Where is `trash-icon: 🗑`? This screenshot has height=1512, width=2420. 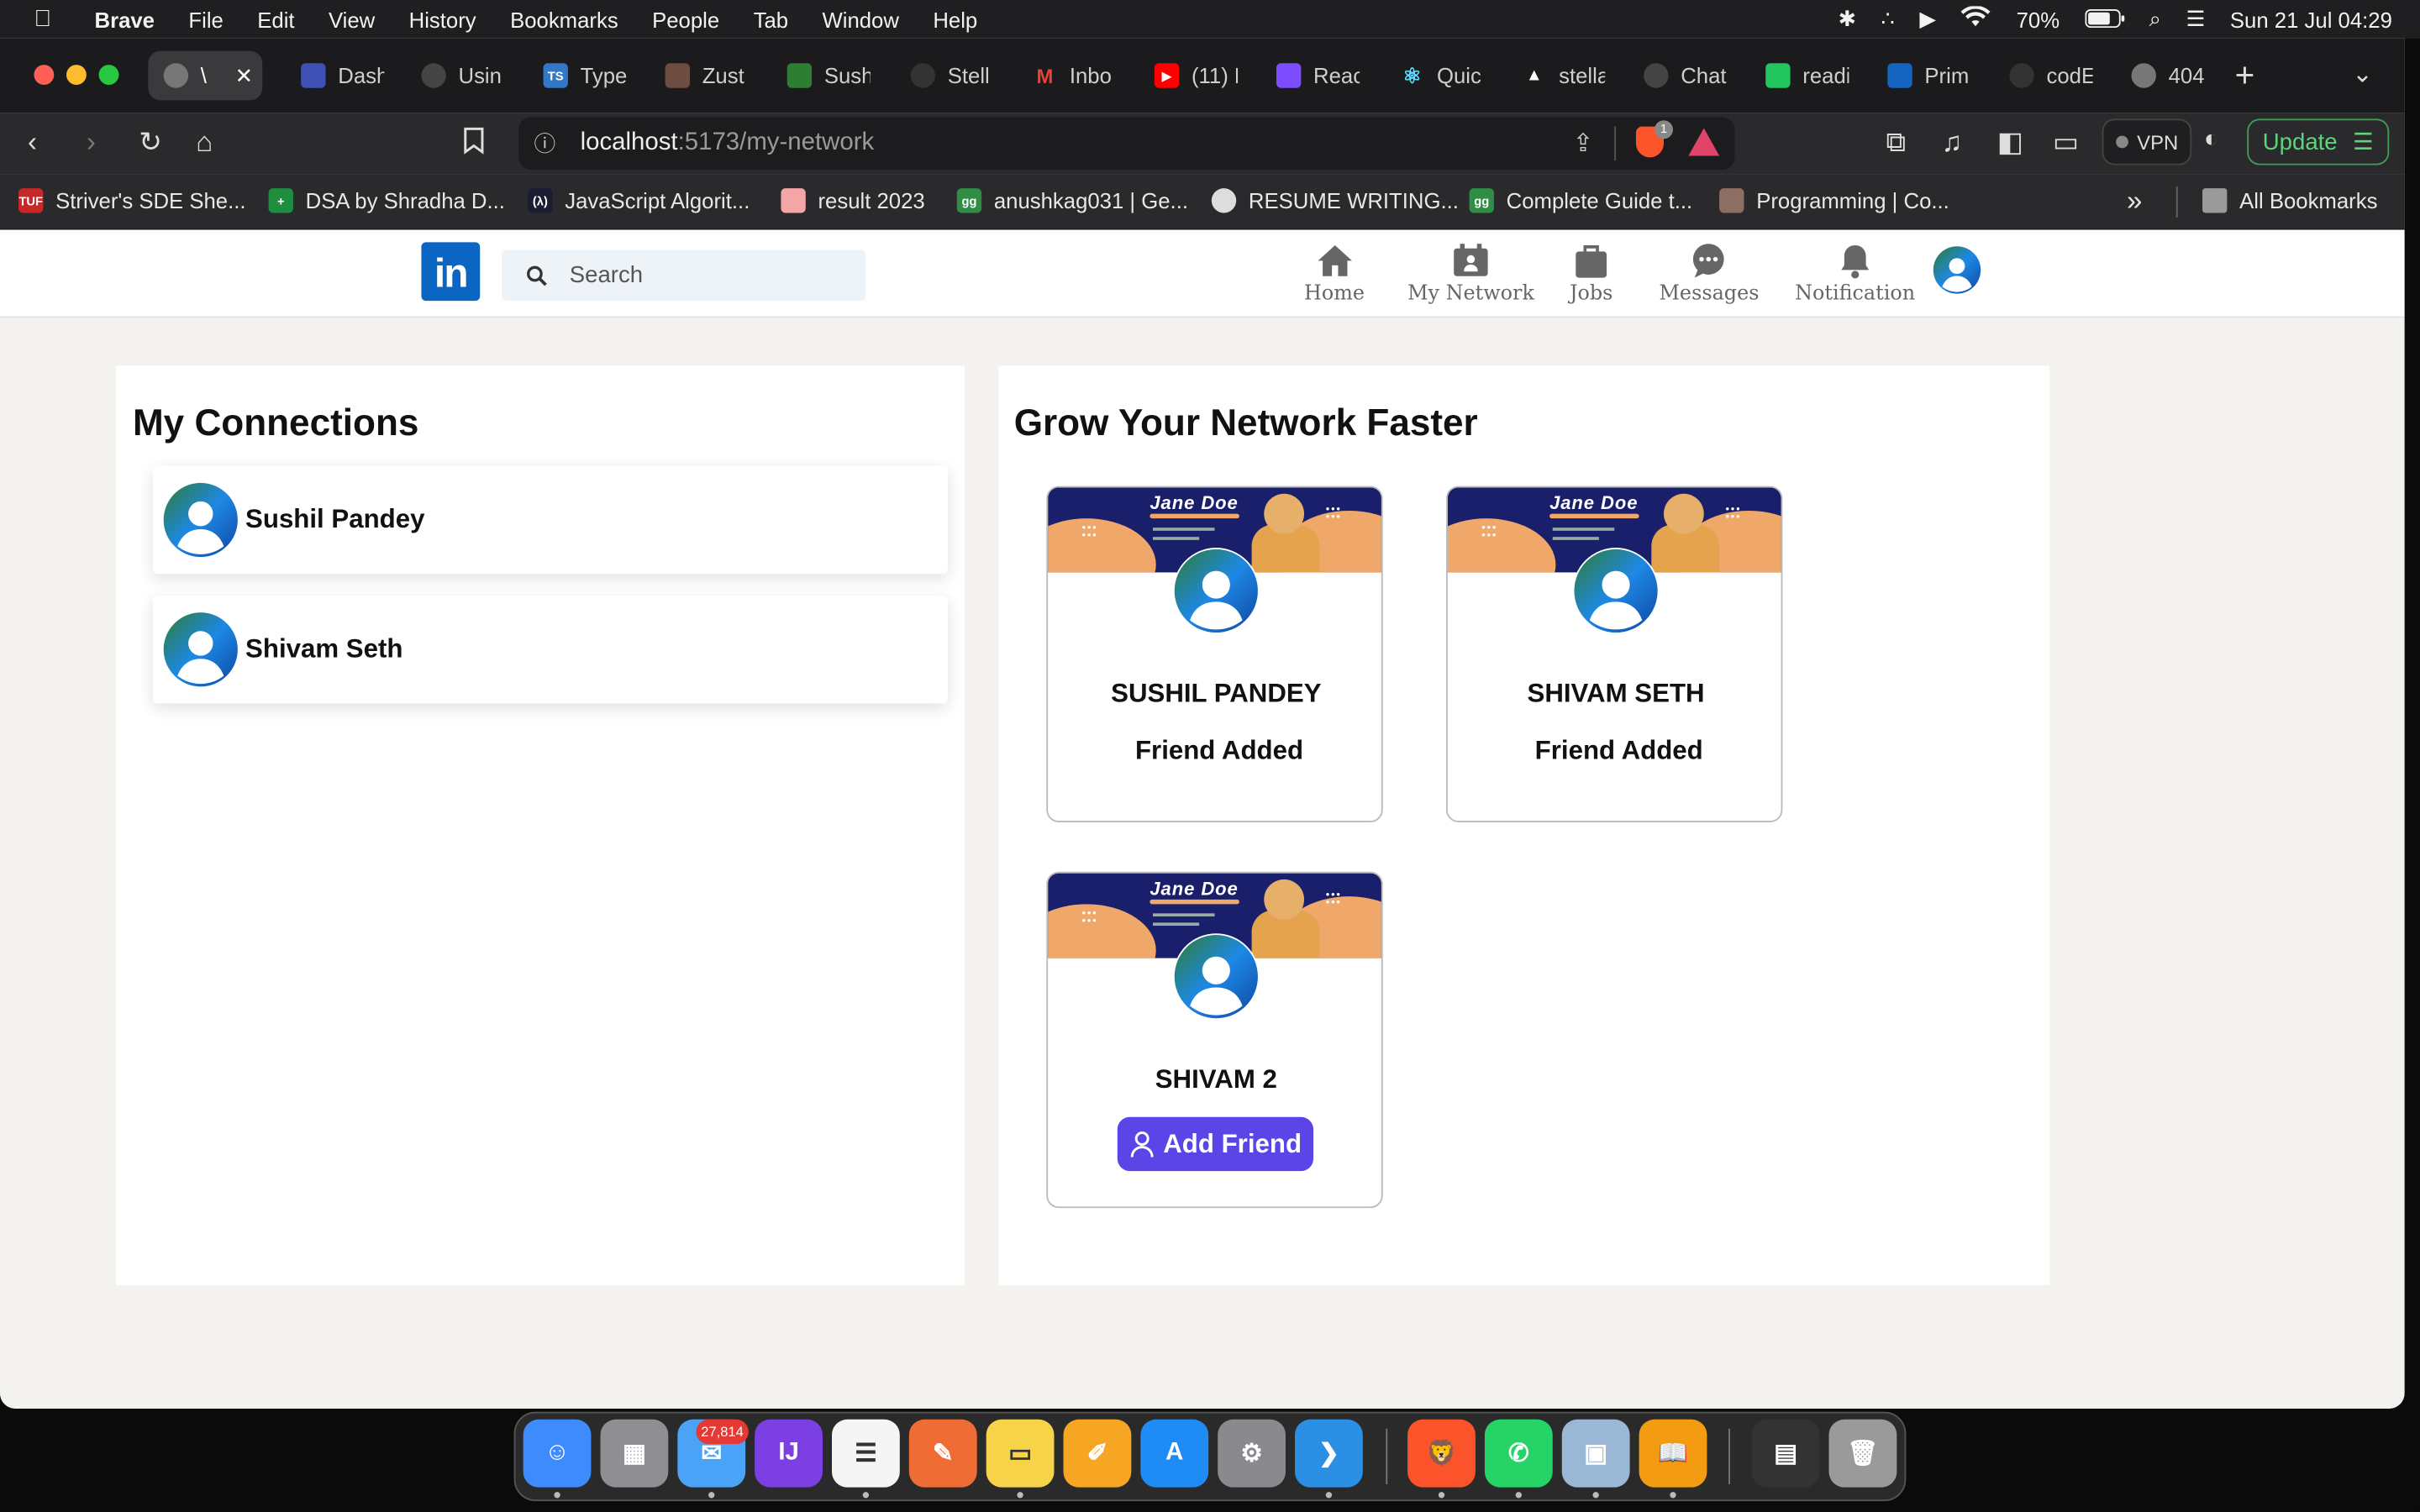
trash-icon: 🗑 is located at coordinates (1862, 1453).